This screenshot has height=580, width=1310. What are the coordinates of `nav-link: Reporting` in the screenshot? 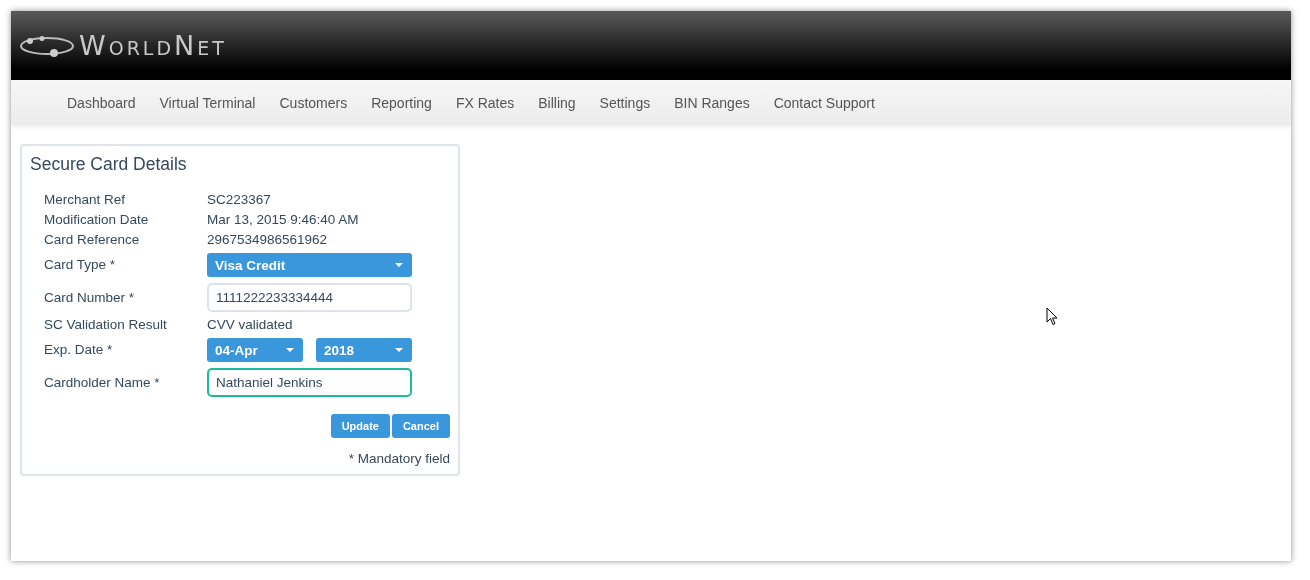 It's located at (401, 102).